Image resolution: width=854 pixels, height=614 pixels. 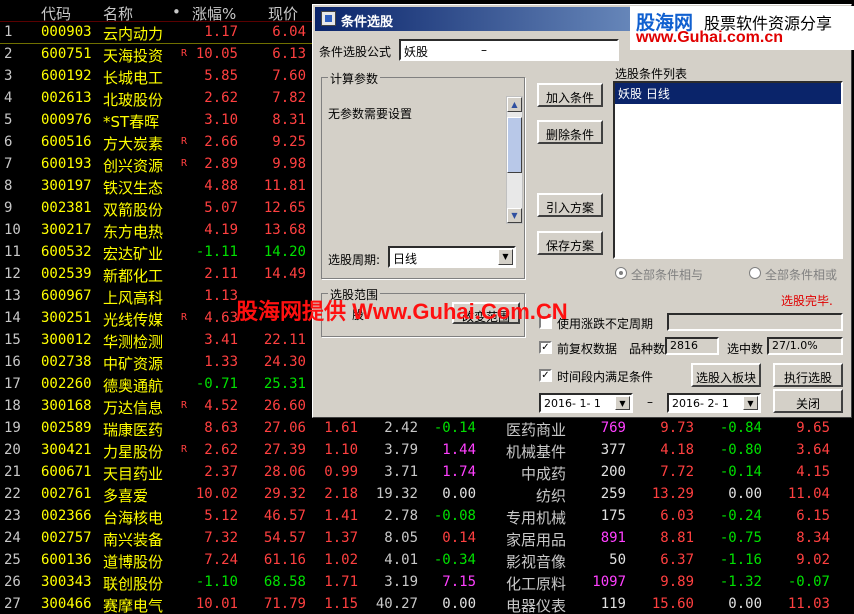 What do you see at coordinates (118, 13) in the screenshot?
I see `header-name: 名称` at bounding box center [118, 13].